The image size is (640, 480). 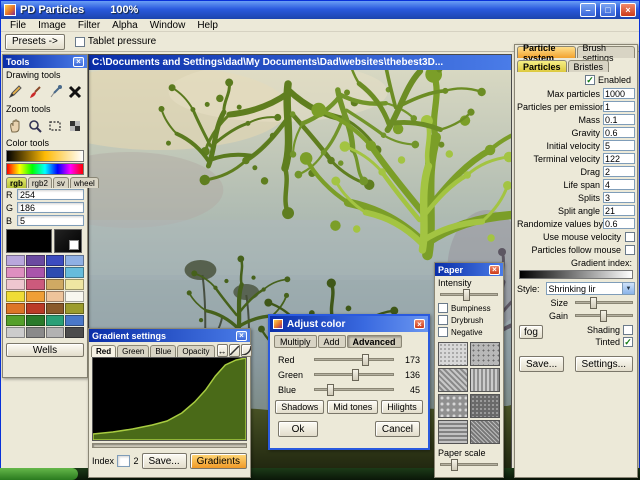 What do you see at coordinates (298, 429) in the screenshot?
I see `ok-button: Ok` at bounding box center [298, 429].